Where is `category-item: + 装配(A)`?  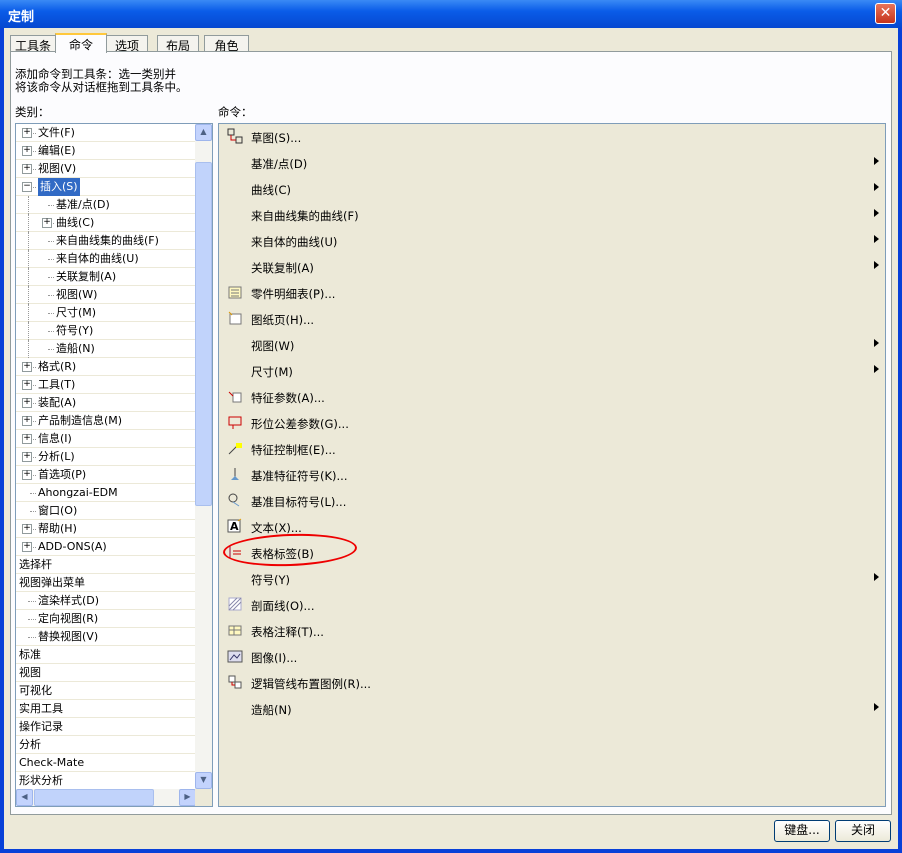
category-item: + 装配(A) is located at coordinates (106, 403).